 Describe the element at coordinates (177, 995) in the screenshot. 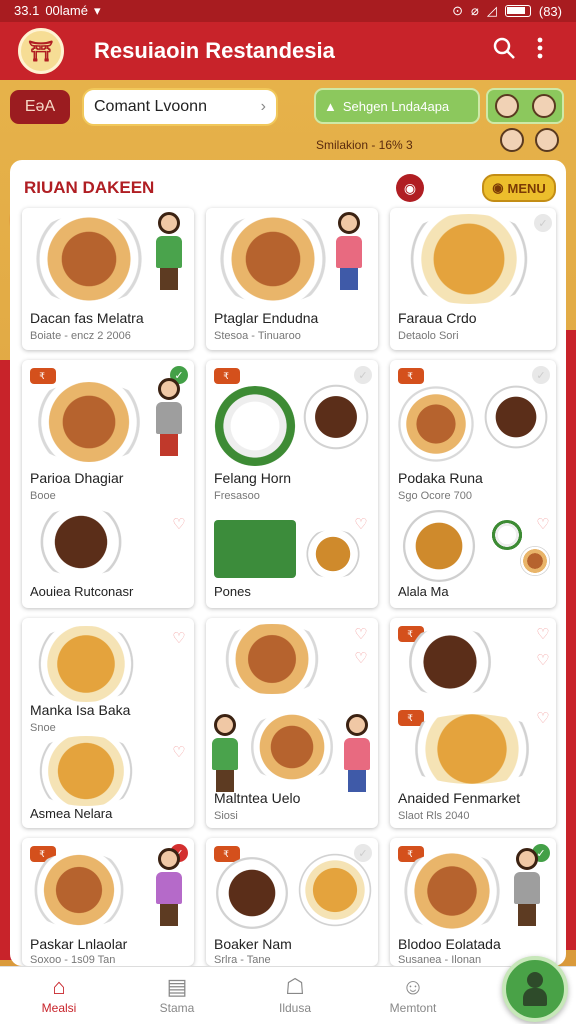

I see `nav-item-stama: ▤ Stama` at that location.